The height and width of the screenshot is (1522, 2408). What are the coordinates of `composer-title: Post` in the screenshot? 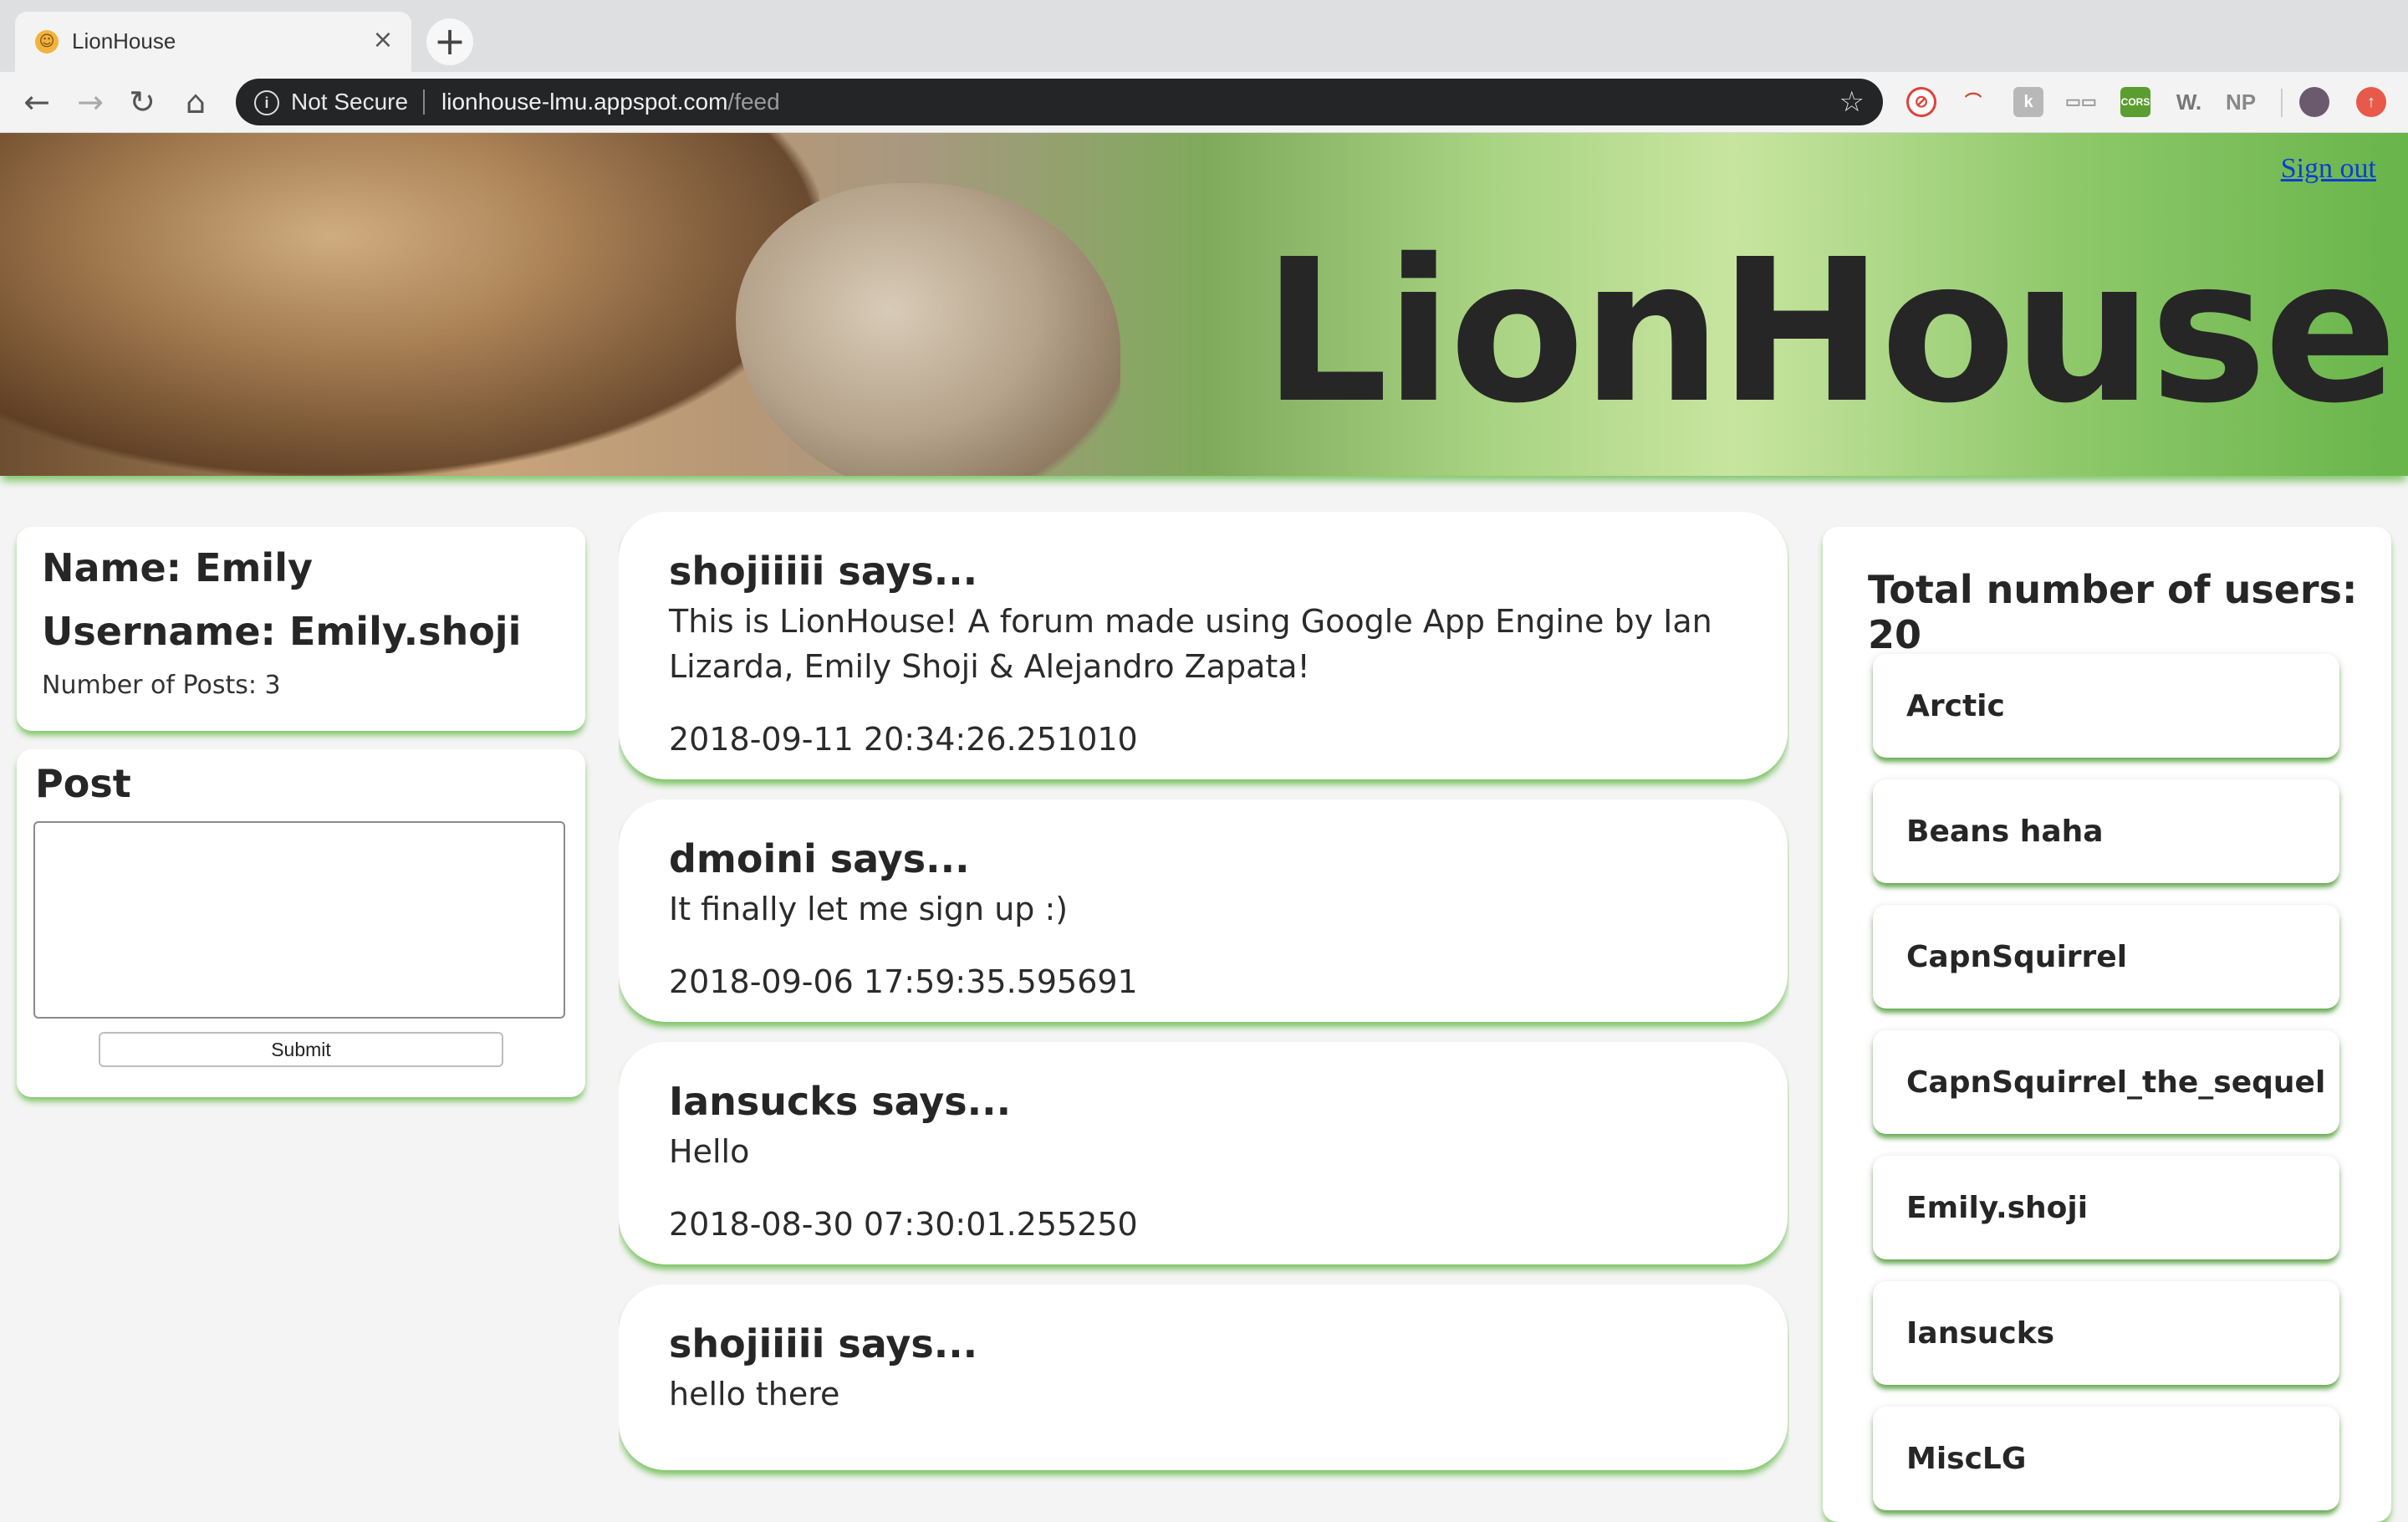 It's located at (83, 784).